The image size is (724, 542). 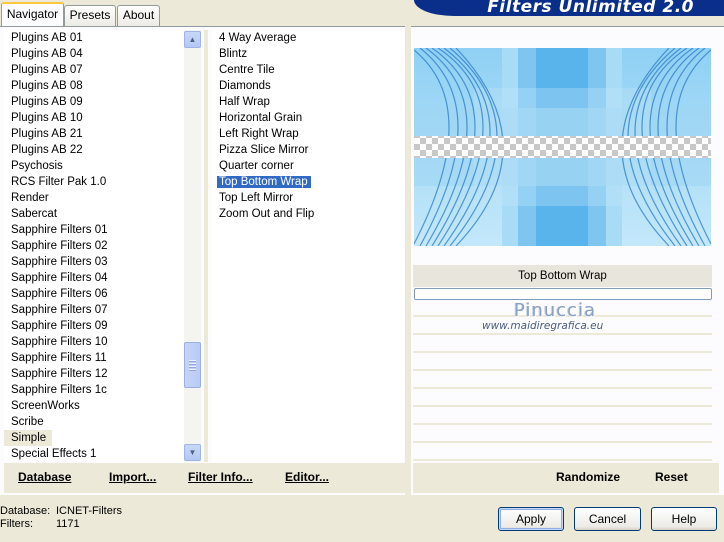 I want to click on watermark-url: www.maidiregrafica.eu, so click(x=543, y=326).